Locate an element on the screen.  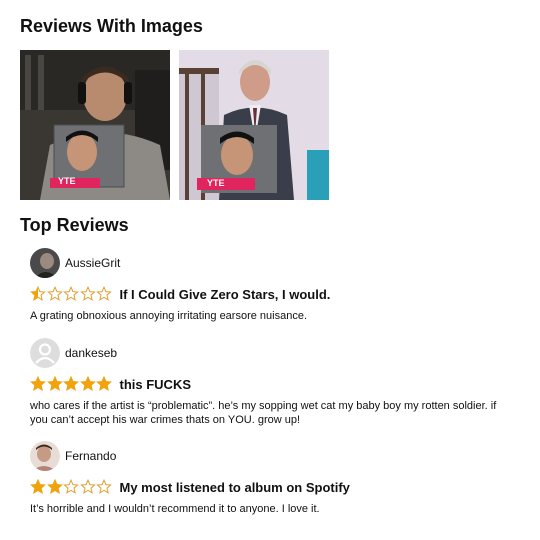
review-author: AussieGrit is located at coordinates (275, 263).